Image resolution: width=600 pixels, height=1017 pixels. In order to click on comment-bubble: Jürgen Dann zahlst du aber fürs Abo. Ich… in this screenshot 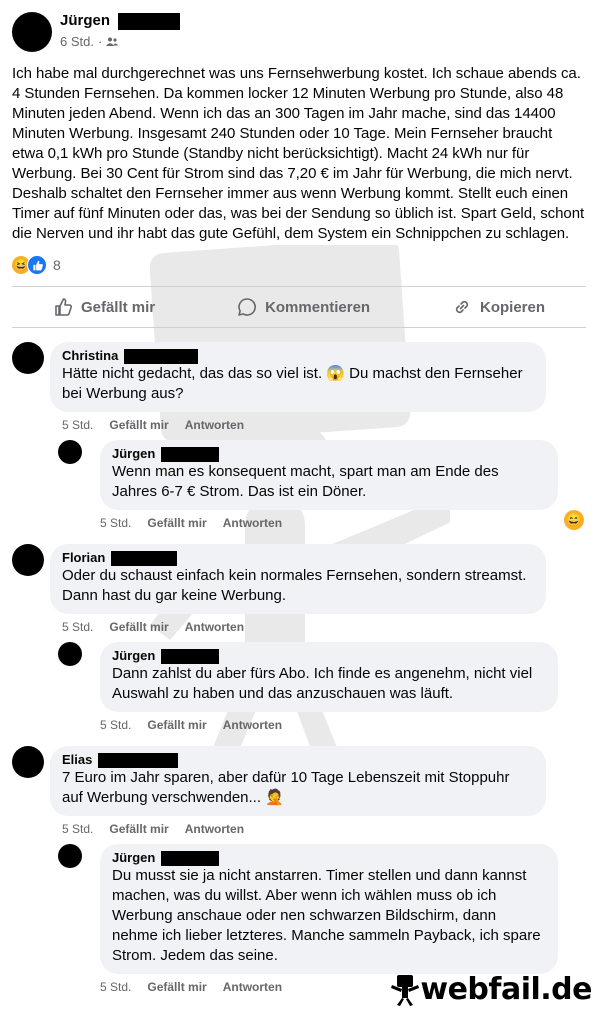, I will do `click(329, 677)`.